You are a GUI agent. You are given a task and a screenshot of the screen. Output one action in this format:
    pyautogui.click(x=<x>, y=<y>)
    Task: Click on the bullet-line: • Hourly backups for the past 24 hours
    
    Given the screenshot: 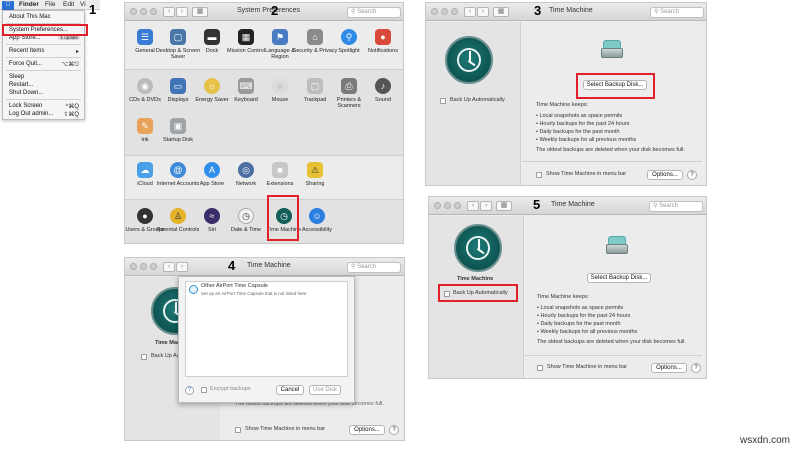 What is the action you would take?
    pyautogui.click(x=583, y=124)
    